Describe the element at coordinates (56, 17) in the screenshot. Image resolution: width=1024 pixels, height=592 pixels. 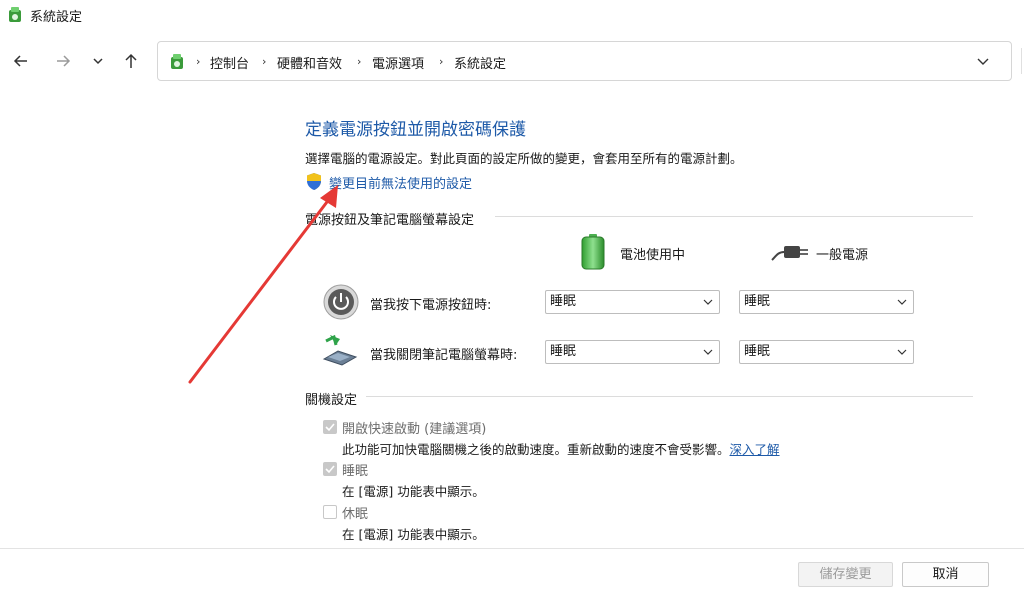
I see `window-title: 系統設定` at that location.